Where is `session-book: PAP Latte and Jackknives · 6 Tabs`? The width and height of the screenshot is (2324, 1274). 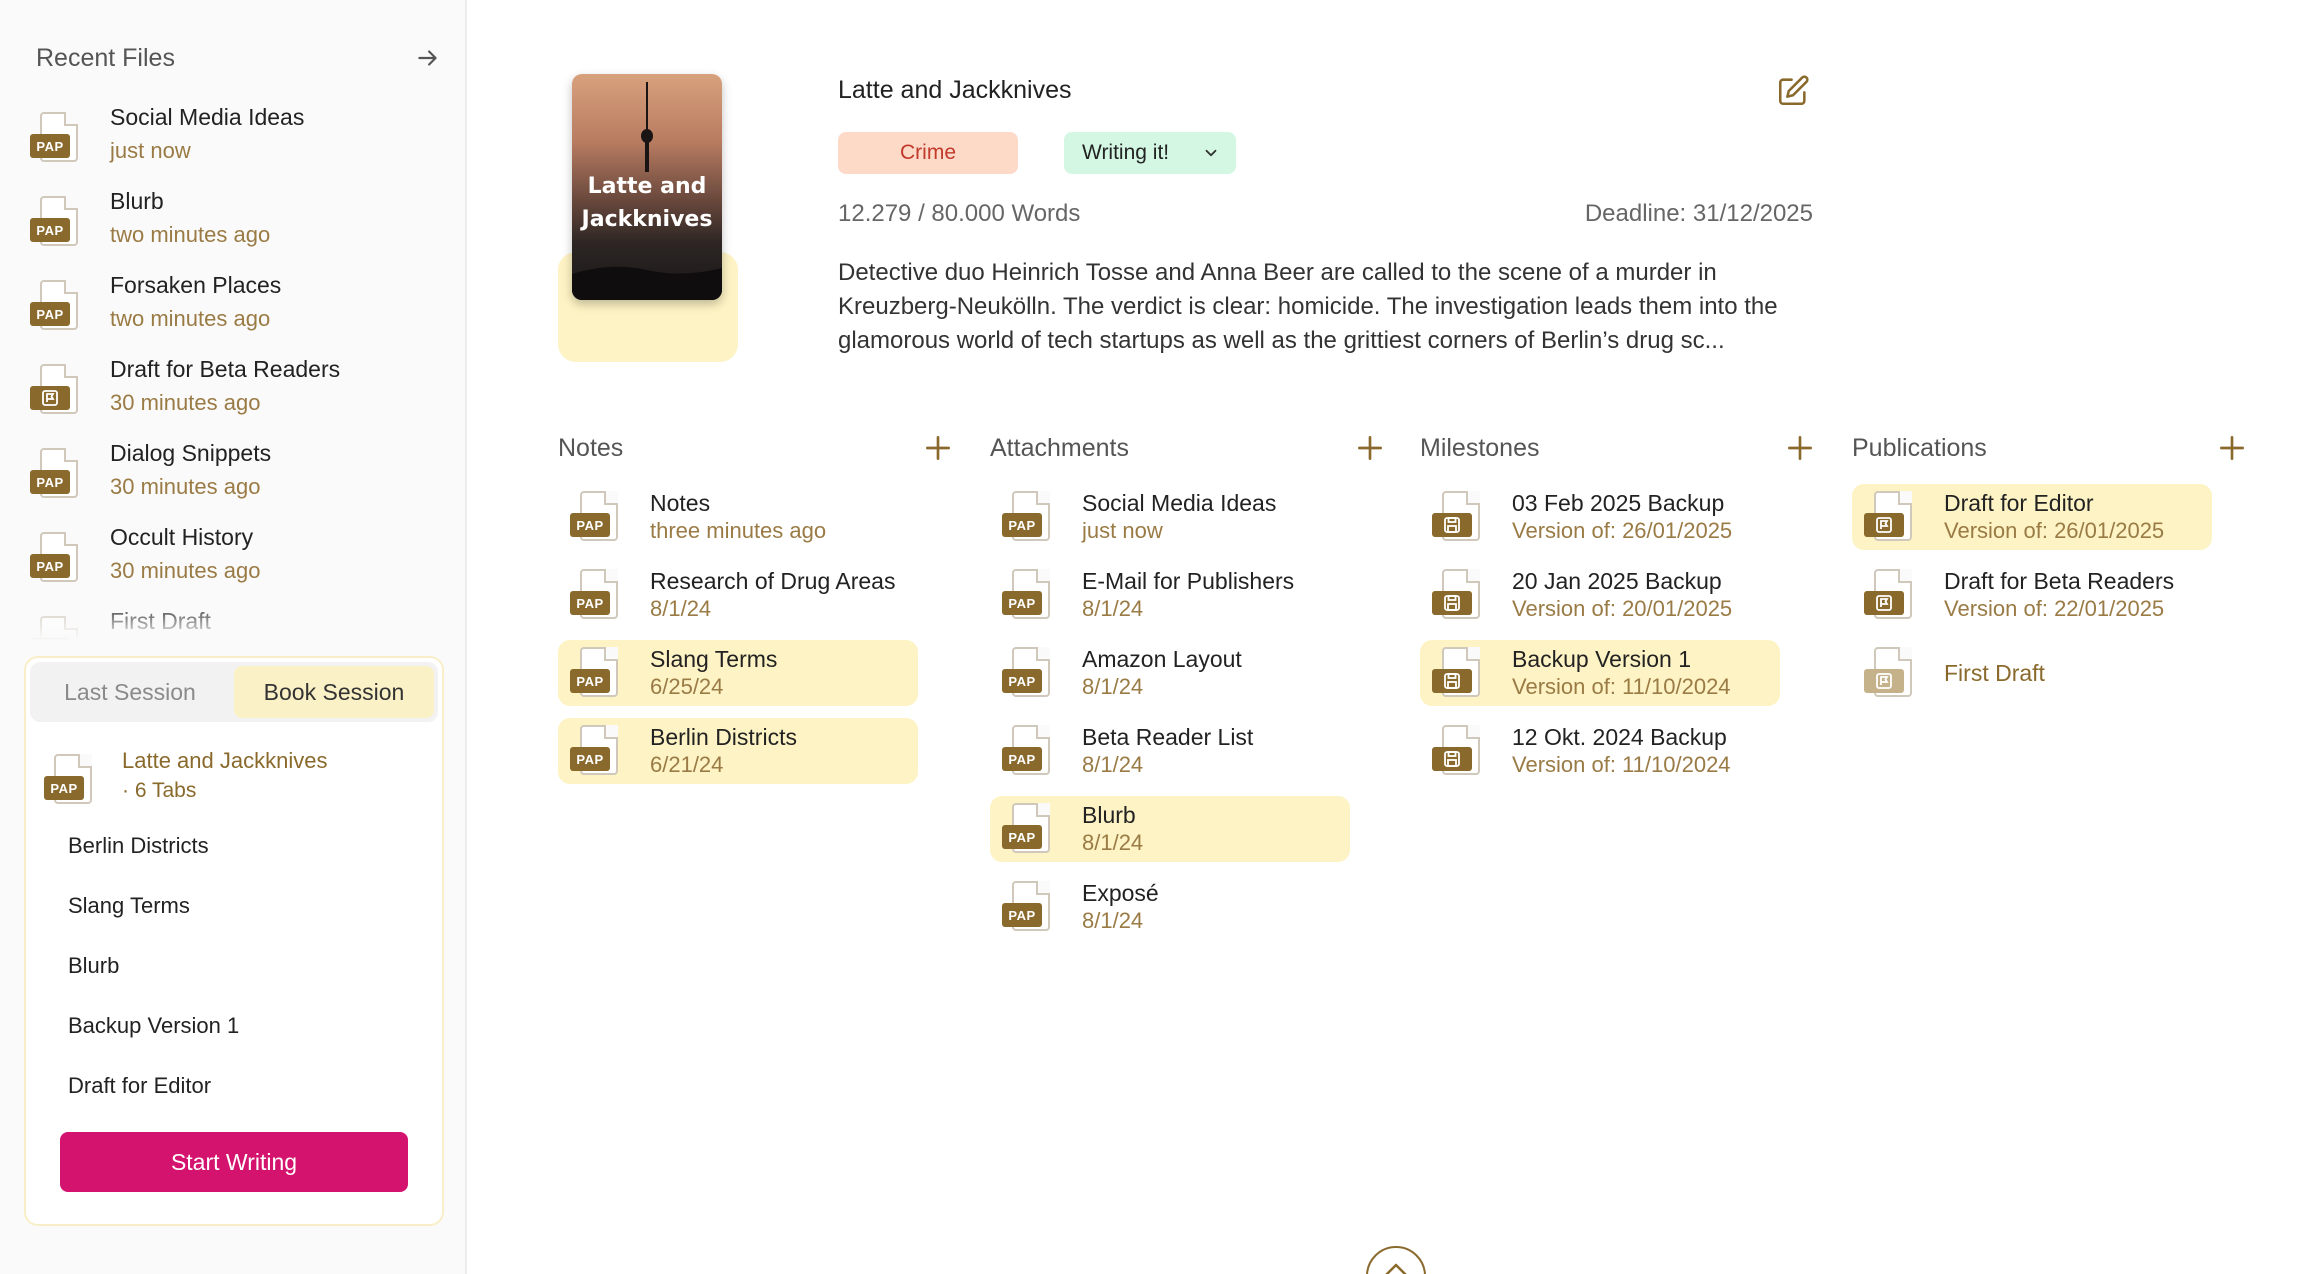
session-book: PAP Latte and Jackknives · 6 Tabs is located at coordinates (185, 776).